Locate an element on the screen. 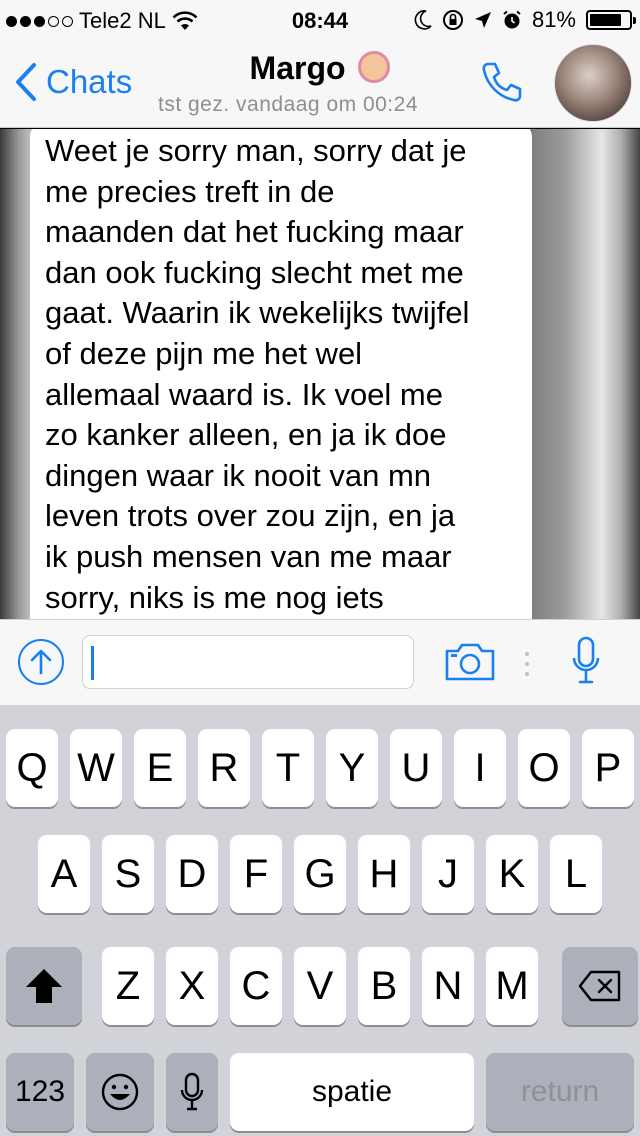  battery-icon is located at coordinates (611, 20).